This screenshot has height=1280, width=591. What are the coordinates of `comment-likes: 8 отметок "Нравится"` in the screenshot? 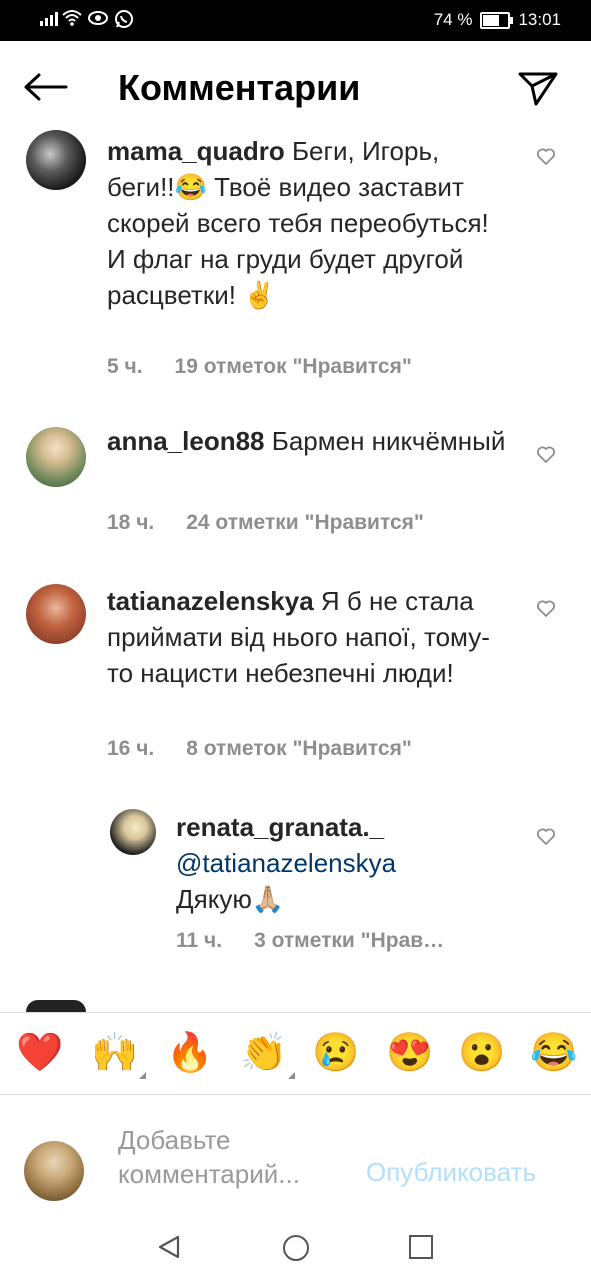 It's located at (299, 748).